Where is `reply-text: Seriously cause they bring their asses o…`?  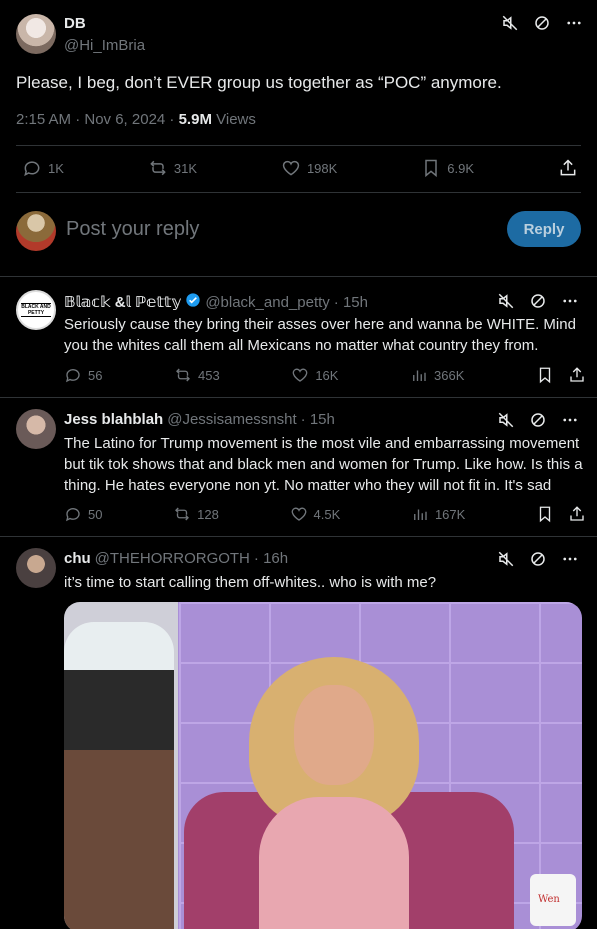 reply-text: Seriously cause they bring their asses o… is located at coordinates (320, 335).